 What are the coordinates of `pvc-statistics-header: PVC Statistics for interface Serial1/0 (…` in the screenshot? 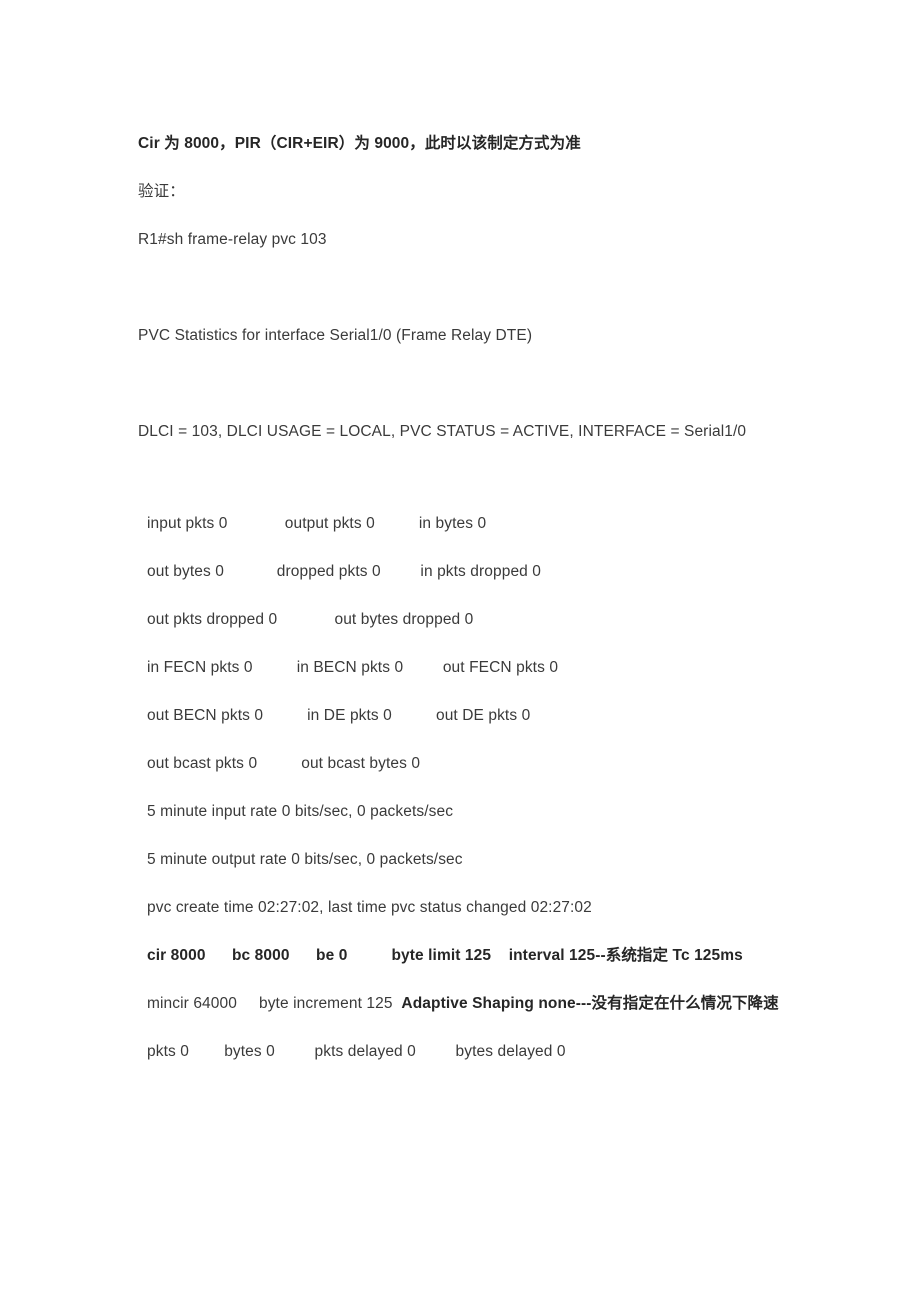 It's located at (335, 335).